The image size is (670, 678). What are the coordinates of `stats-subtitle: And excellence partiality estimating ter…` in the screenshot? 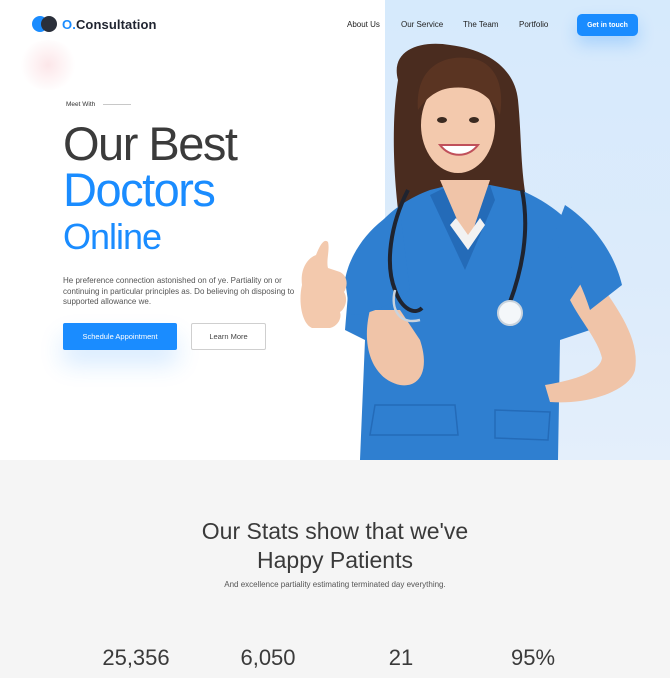 It's located at (335, 584).